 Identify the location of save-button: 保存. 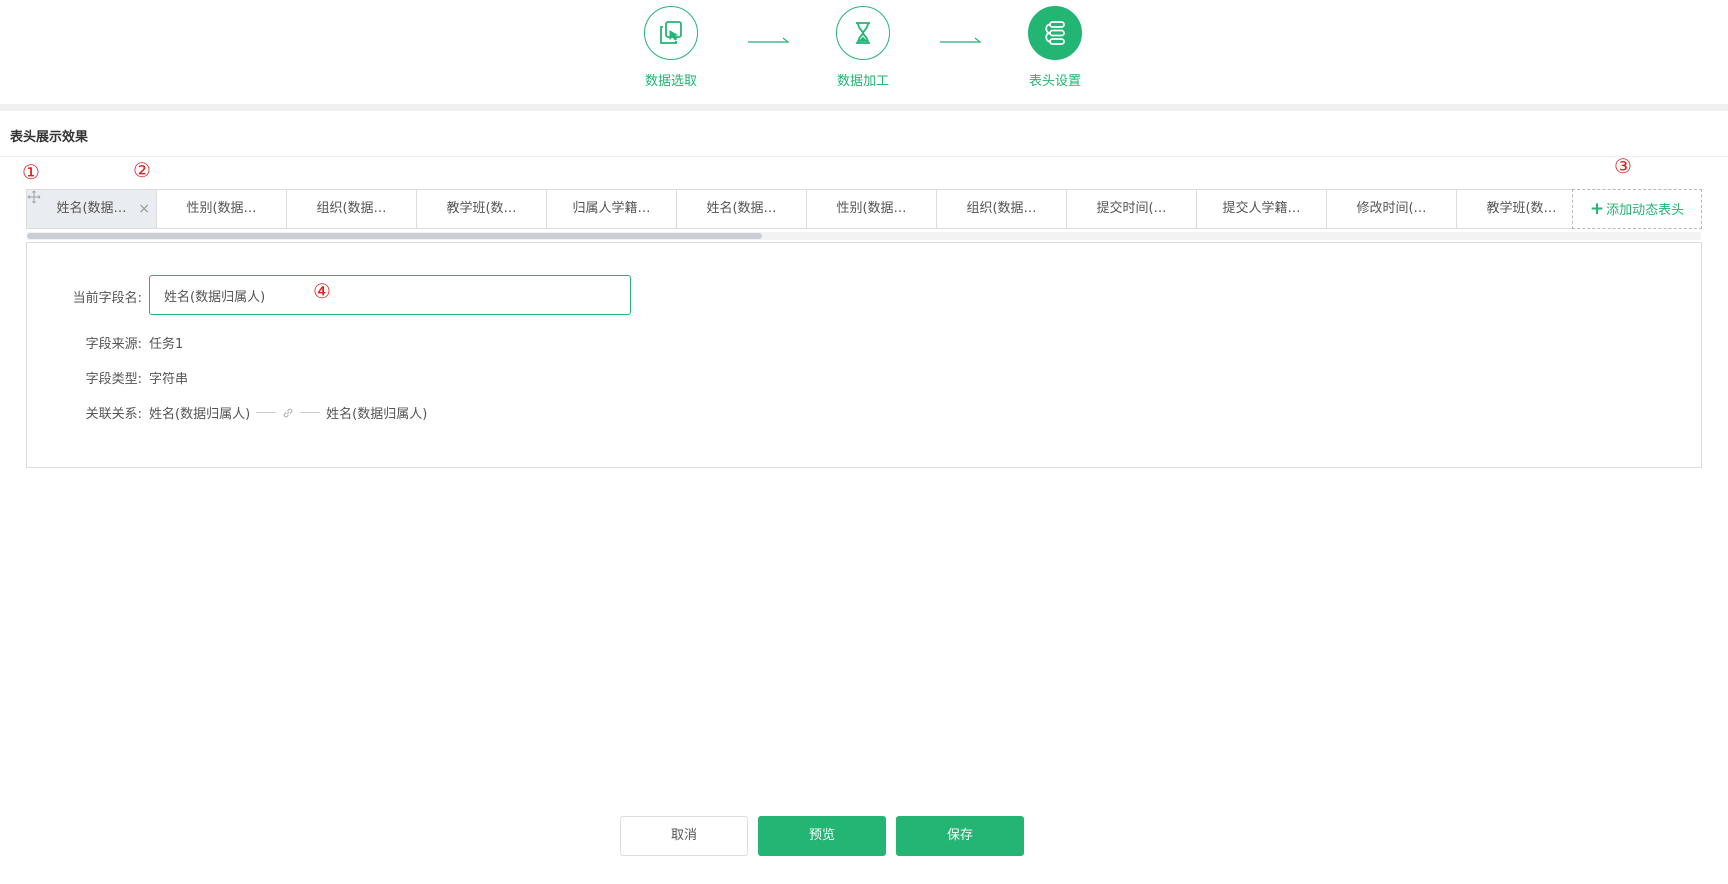
(960, 836).